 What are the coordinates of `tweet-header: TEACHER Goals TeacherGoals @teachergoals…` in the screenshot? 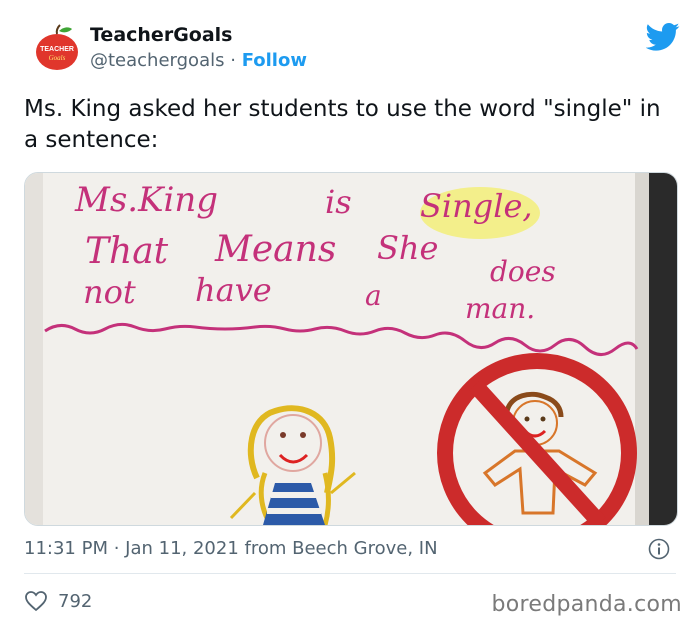 It's located at (358, 50).